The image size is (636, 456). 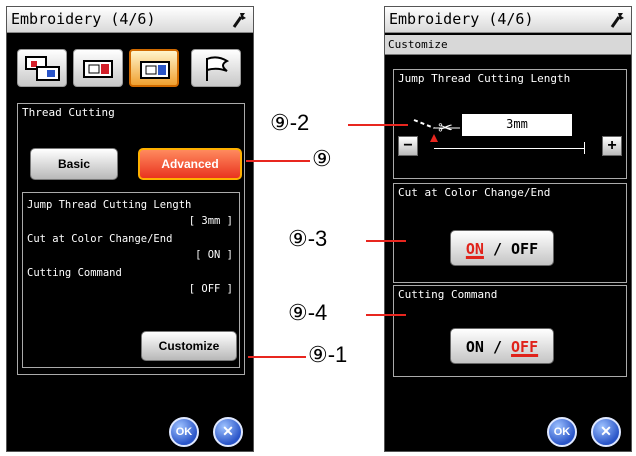 I want to click on thread-scissors-icon: ✂, so click(x=436, y=130).